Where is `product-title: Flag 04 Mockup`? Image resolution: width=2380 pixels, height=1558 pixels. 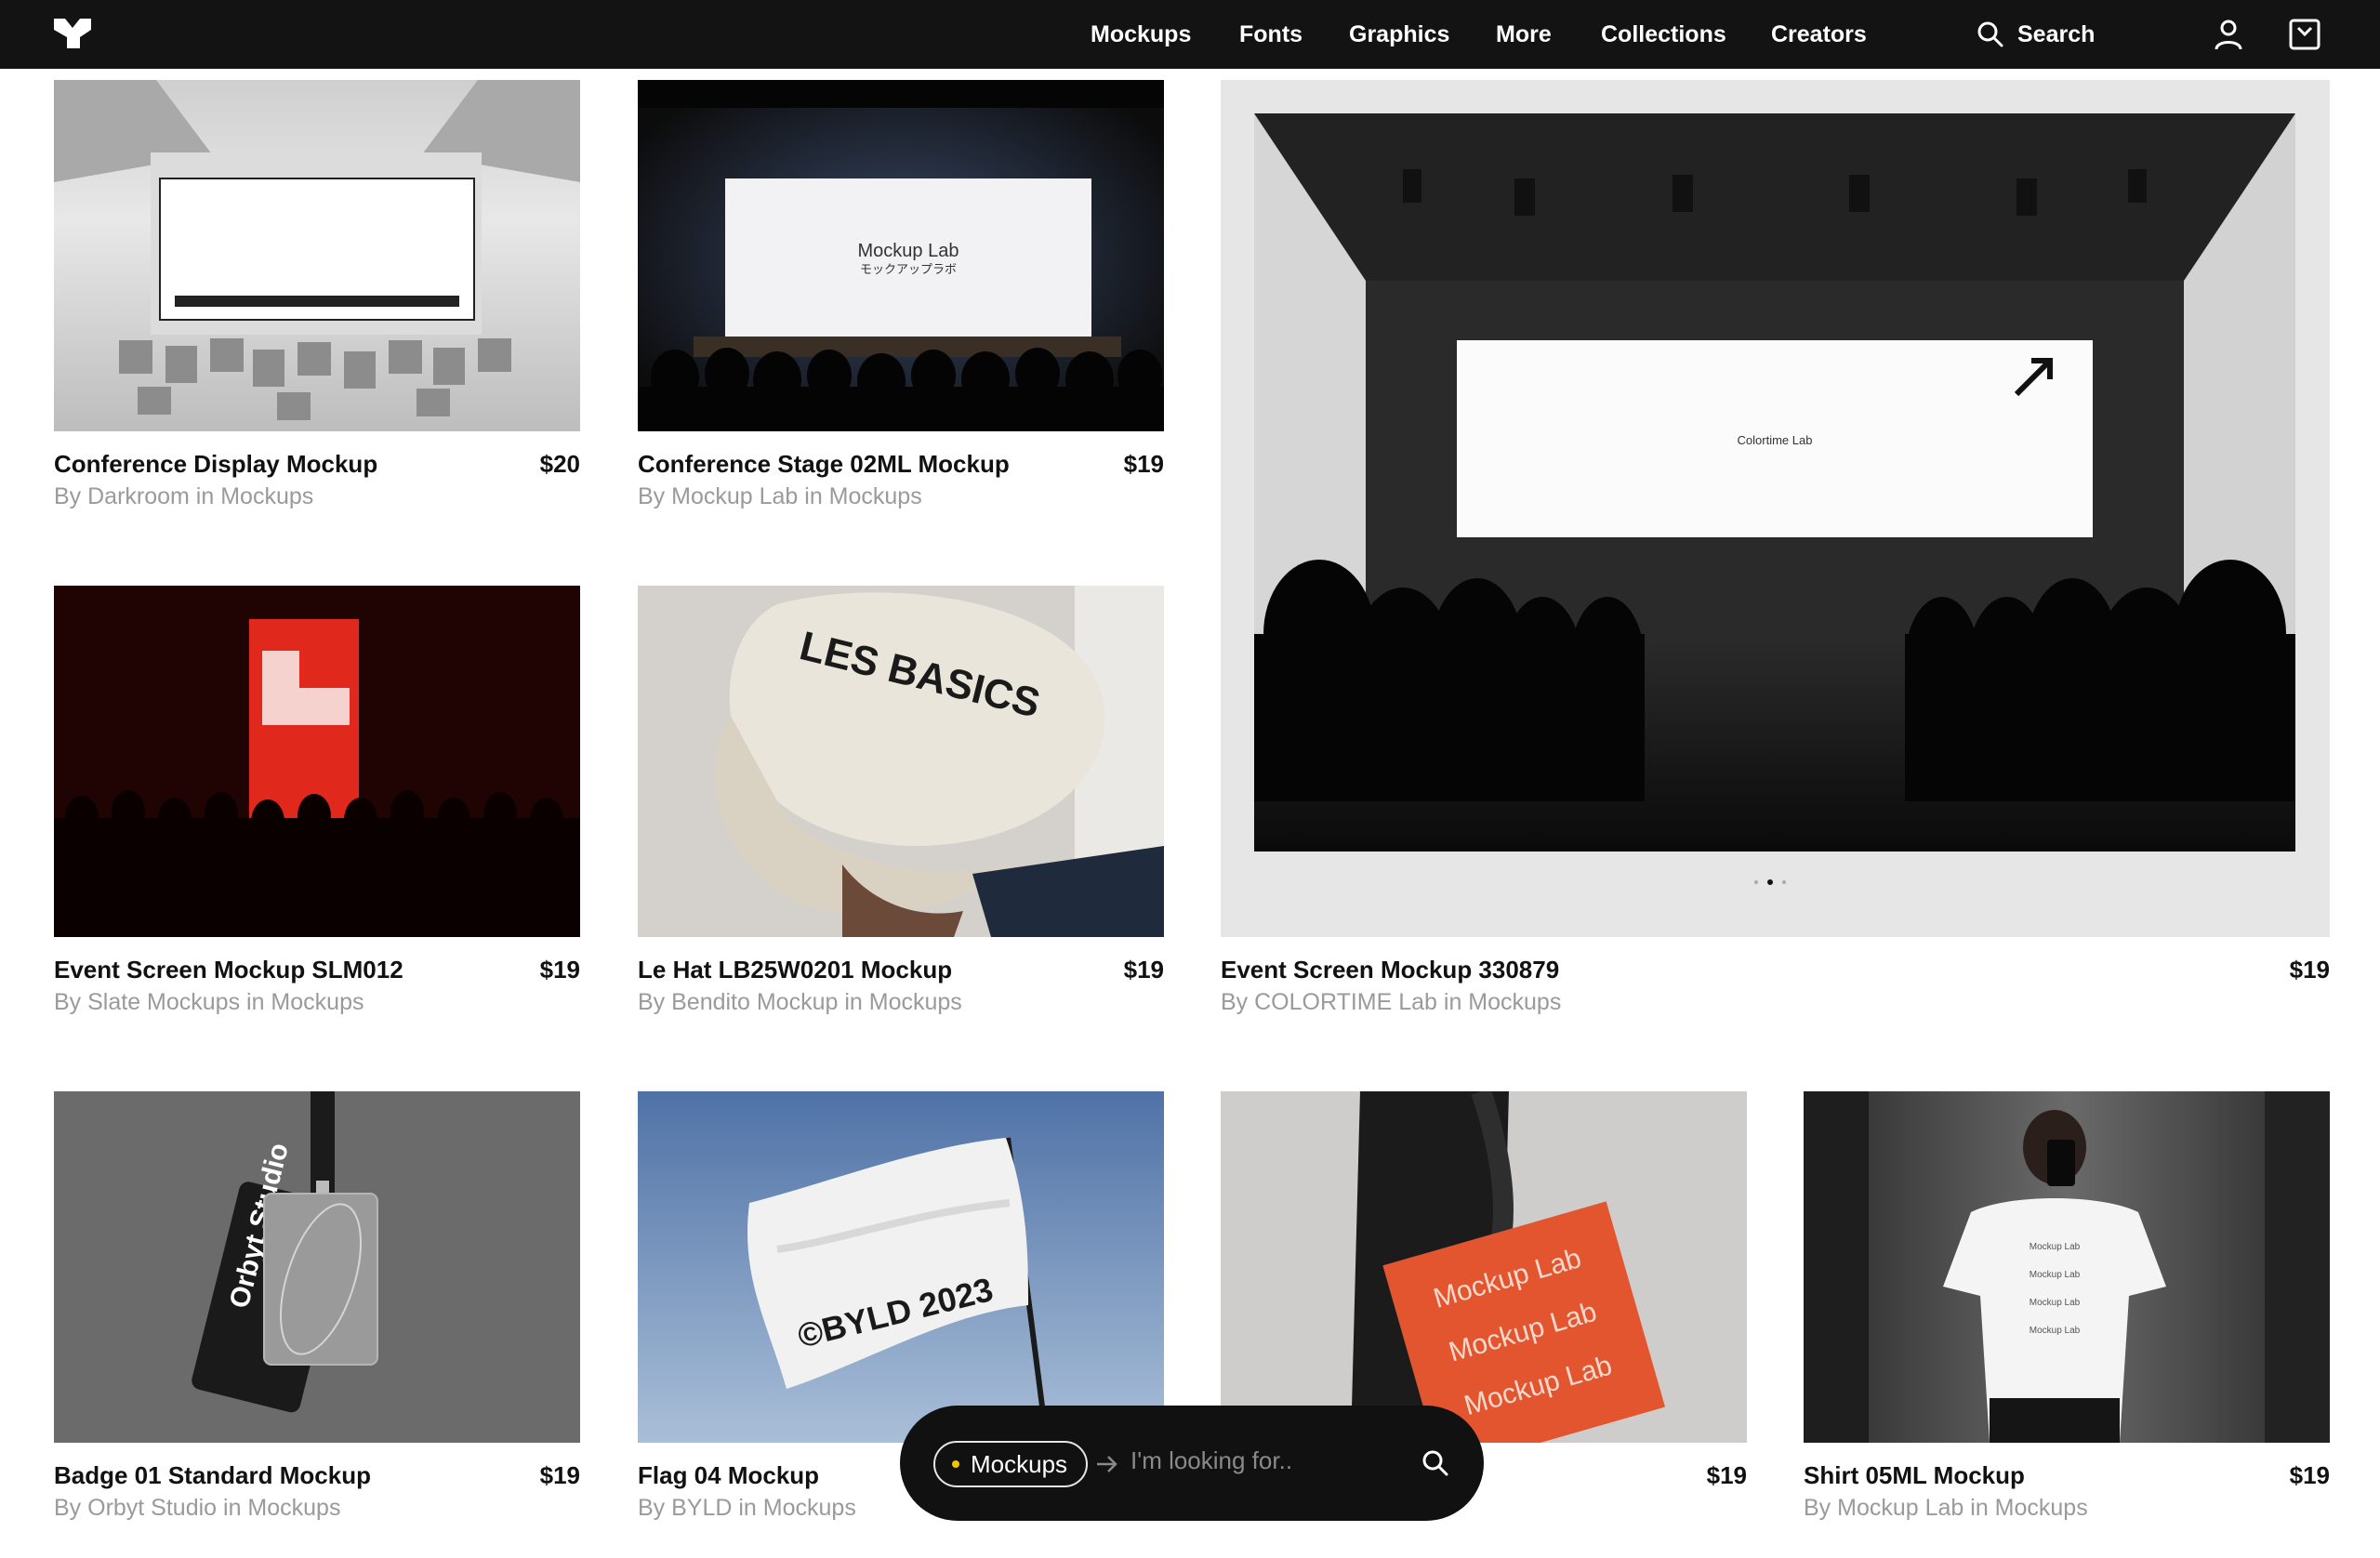
product-title: Flag 04 Mockup is located at coordinates (728, 1475).